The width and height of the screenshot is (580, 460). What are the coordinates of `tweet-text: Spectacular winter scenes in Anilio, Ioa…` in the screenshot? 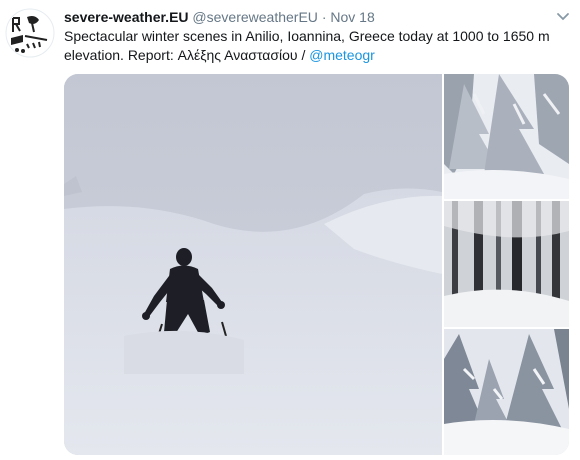 It's located at (314, 46).